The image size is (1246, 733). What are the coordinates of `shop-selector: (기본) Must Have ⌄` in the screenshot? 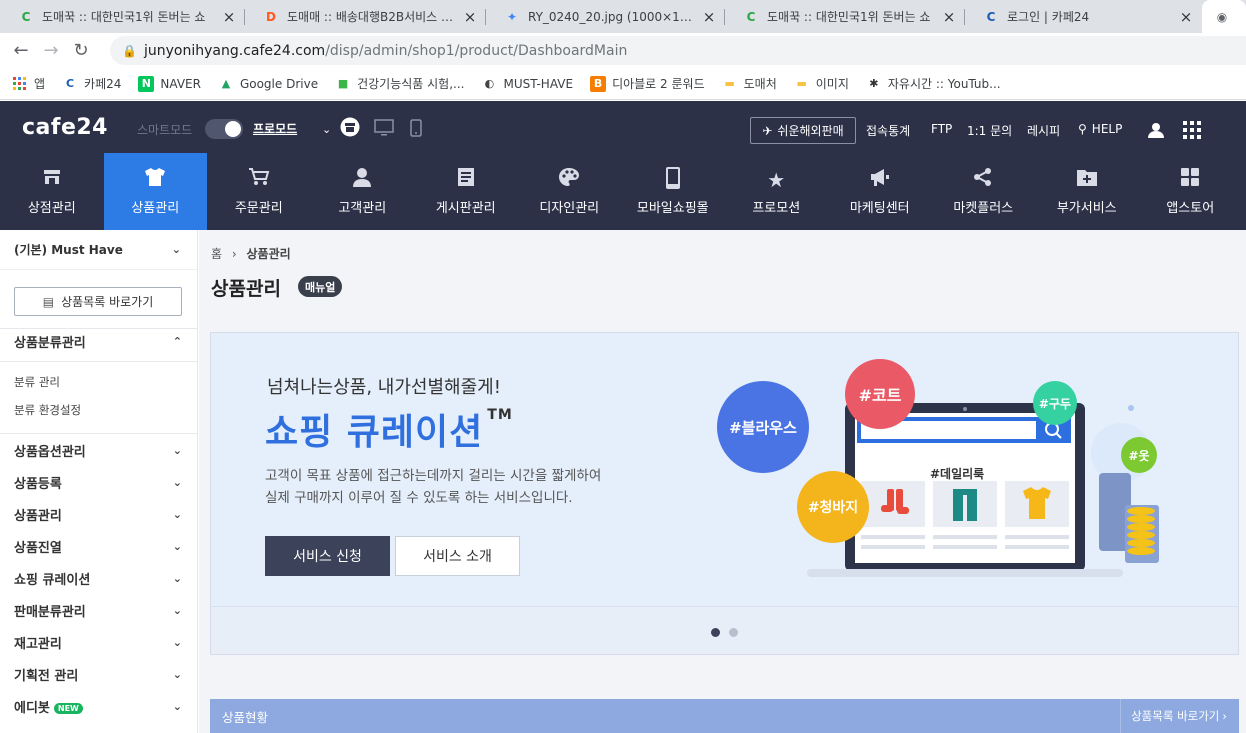 It's located at (98, 250).